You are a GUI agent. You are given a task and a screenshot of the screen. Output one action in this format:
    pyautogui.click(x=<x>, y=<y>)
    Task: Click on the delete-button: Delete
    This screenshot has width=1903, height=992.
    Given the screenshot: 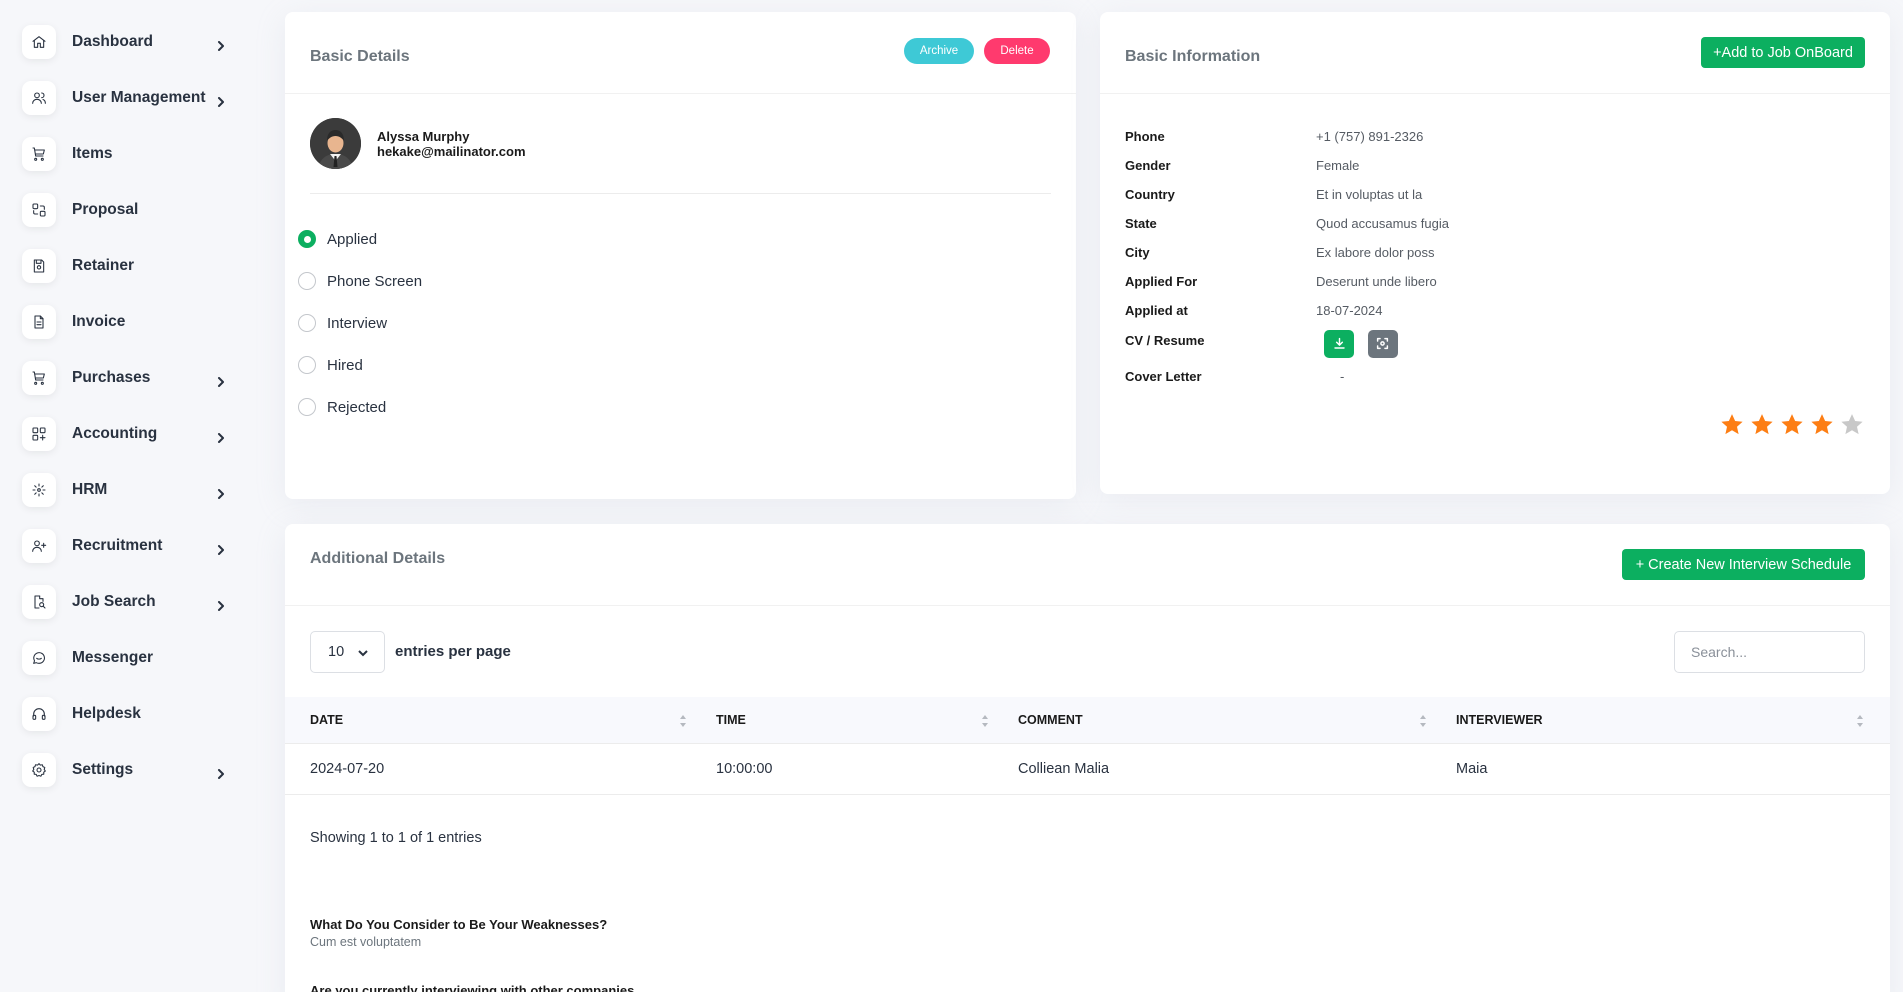 What is the action you would take?
    pyautogui.click(x=1017, y=51)
    